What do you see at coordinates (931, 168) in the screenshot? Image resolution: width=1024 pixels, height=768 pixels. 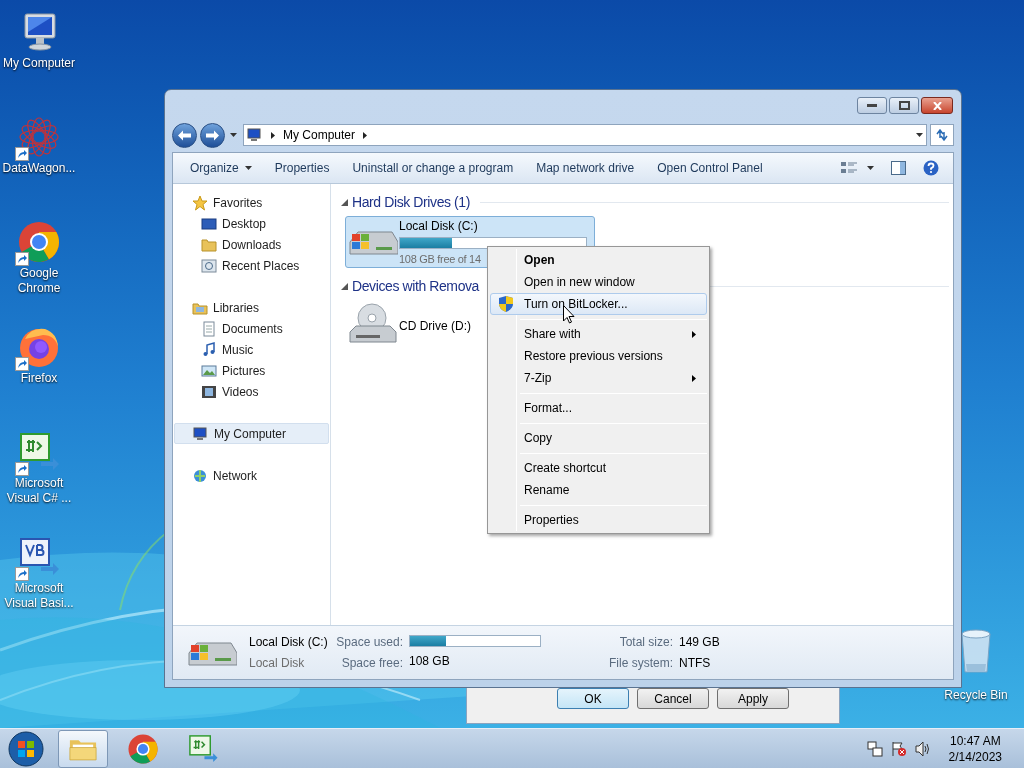 I see `help-icon` at bounding box center [931, 168].